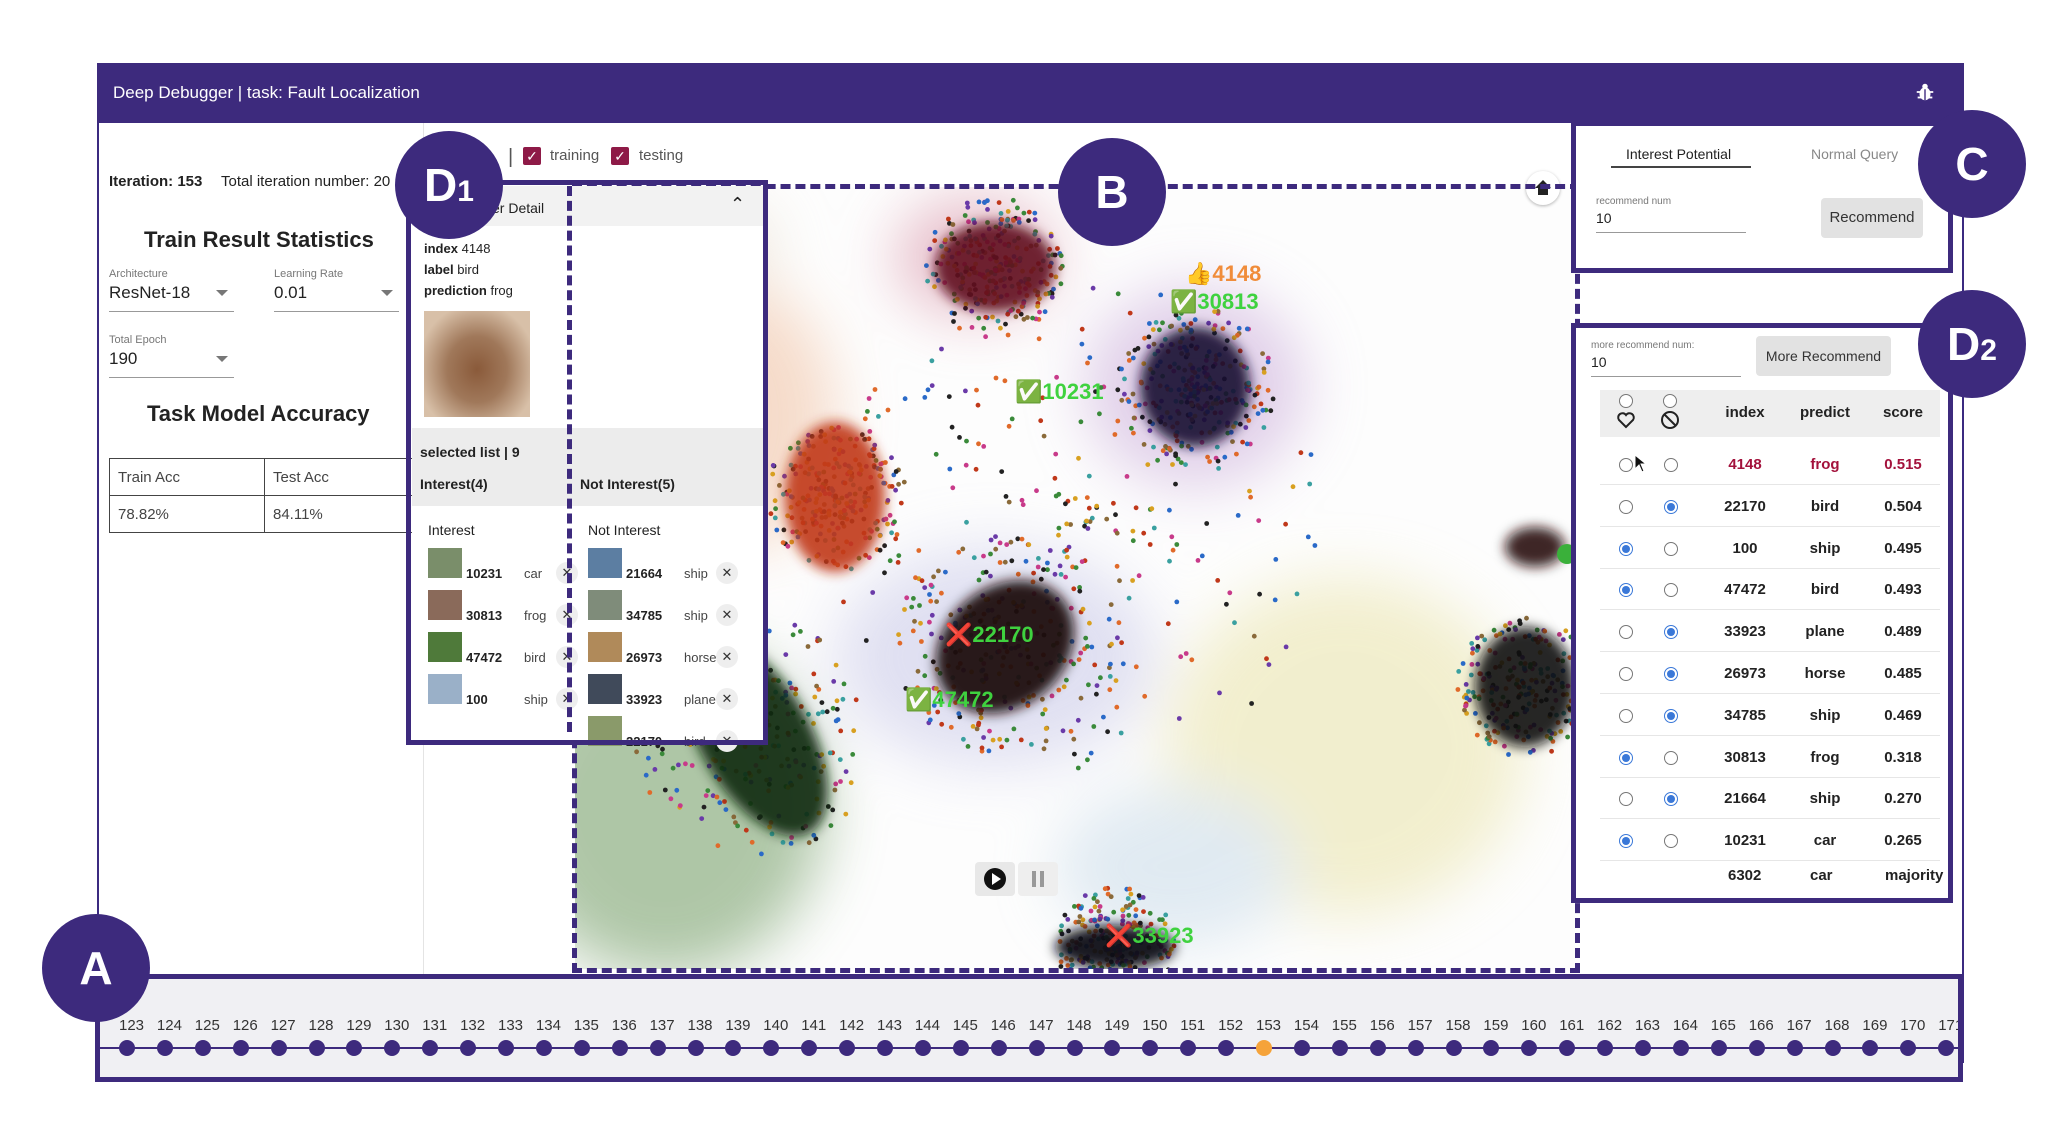 This screenshot has height=1128, width=2058. What do you see at coordinates (1772, 877) in the screenshot?
I see `table-footer-row: 6302 car majority` at bounding box center [1772, 877].